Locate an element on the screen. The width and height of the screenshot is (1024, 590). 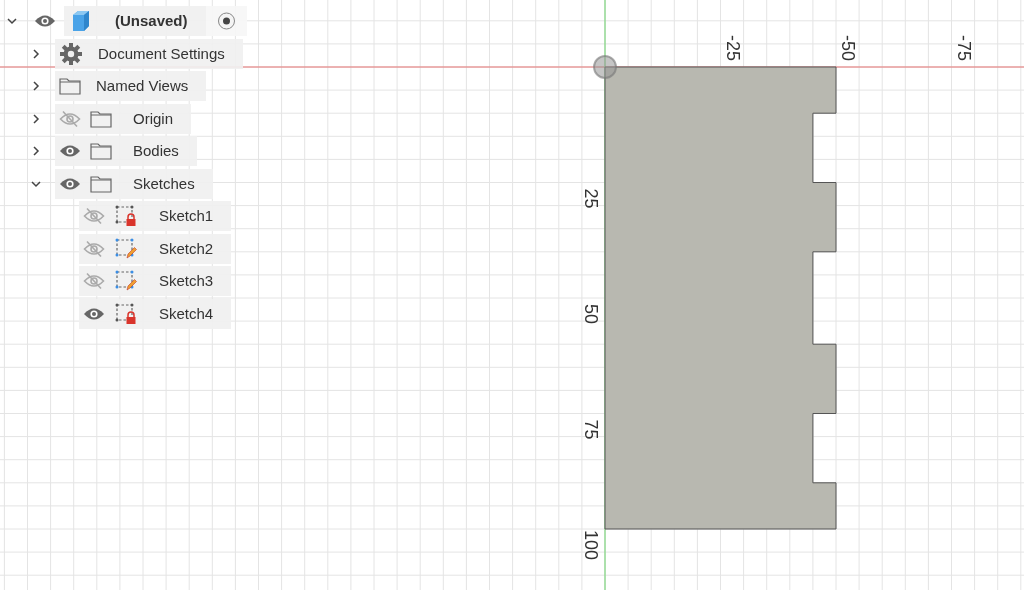
activate-radio is located at coordinates (226, 21).